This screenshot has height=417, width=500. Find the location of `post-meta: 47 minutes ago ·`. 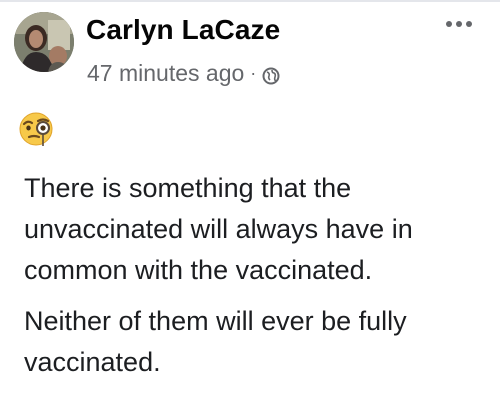

post-meta: 47 minutes ago · is located at coordinates (183, 73).